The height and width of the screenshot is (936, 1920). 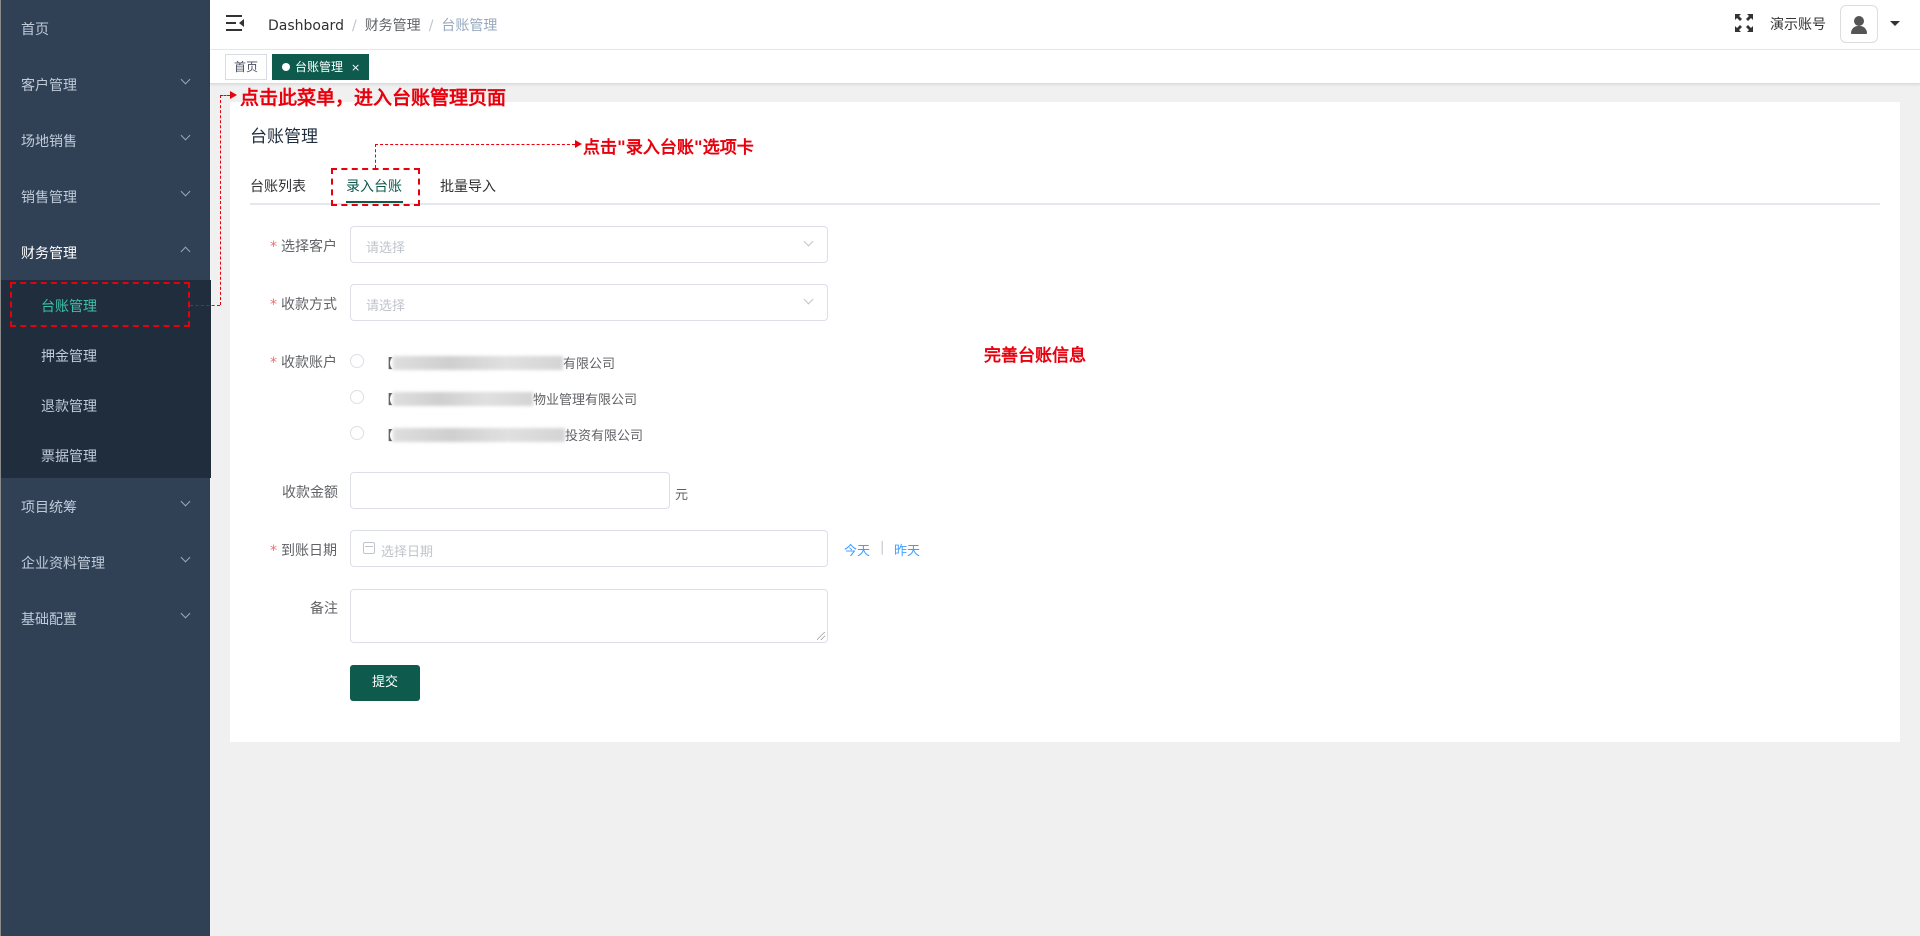 I want to click on avatar, so click(x=1859, y=24).